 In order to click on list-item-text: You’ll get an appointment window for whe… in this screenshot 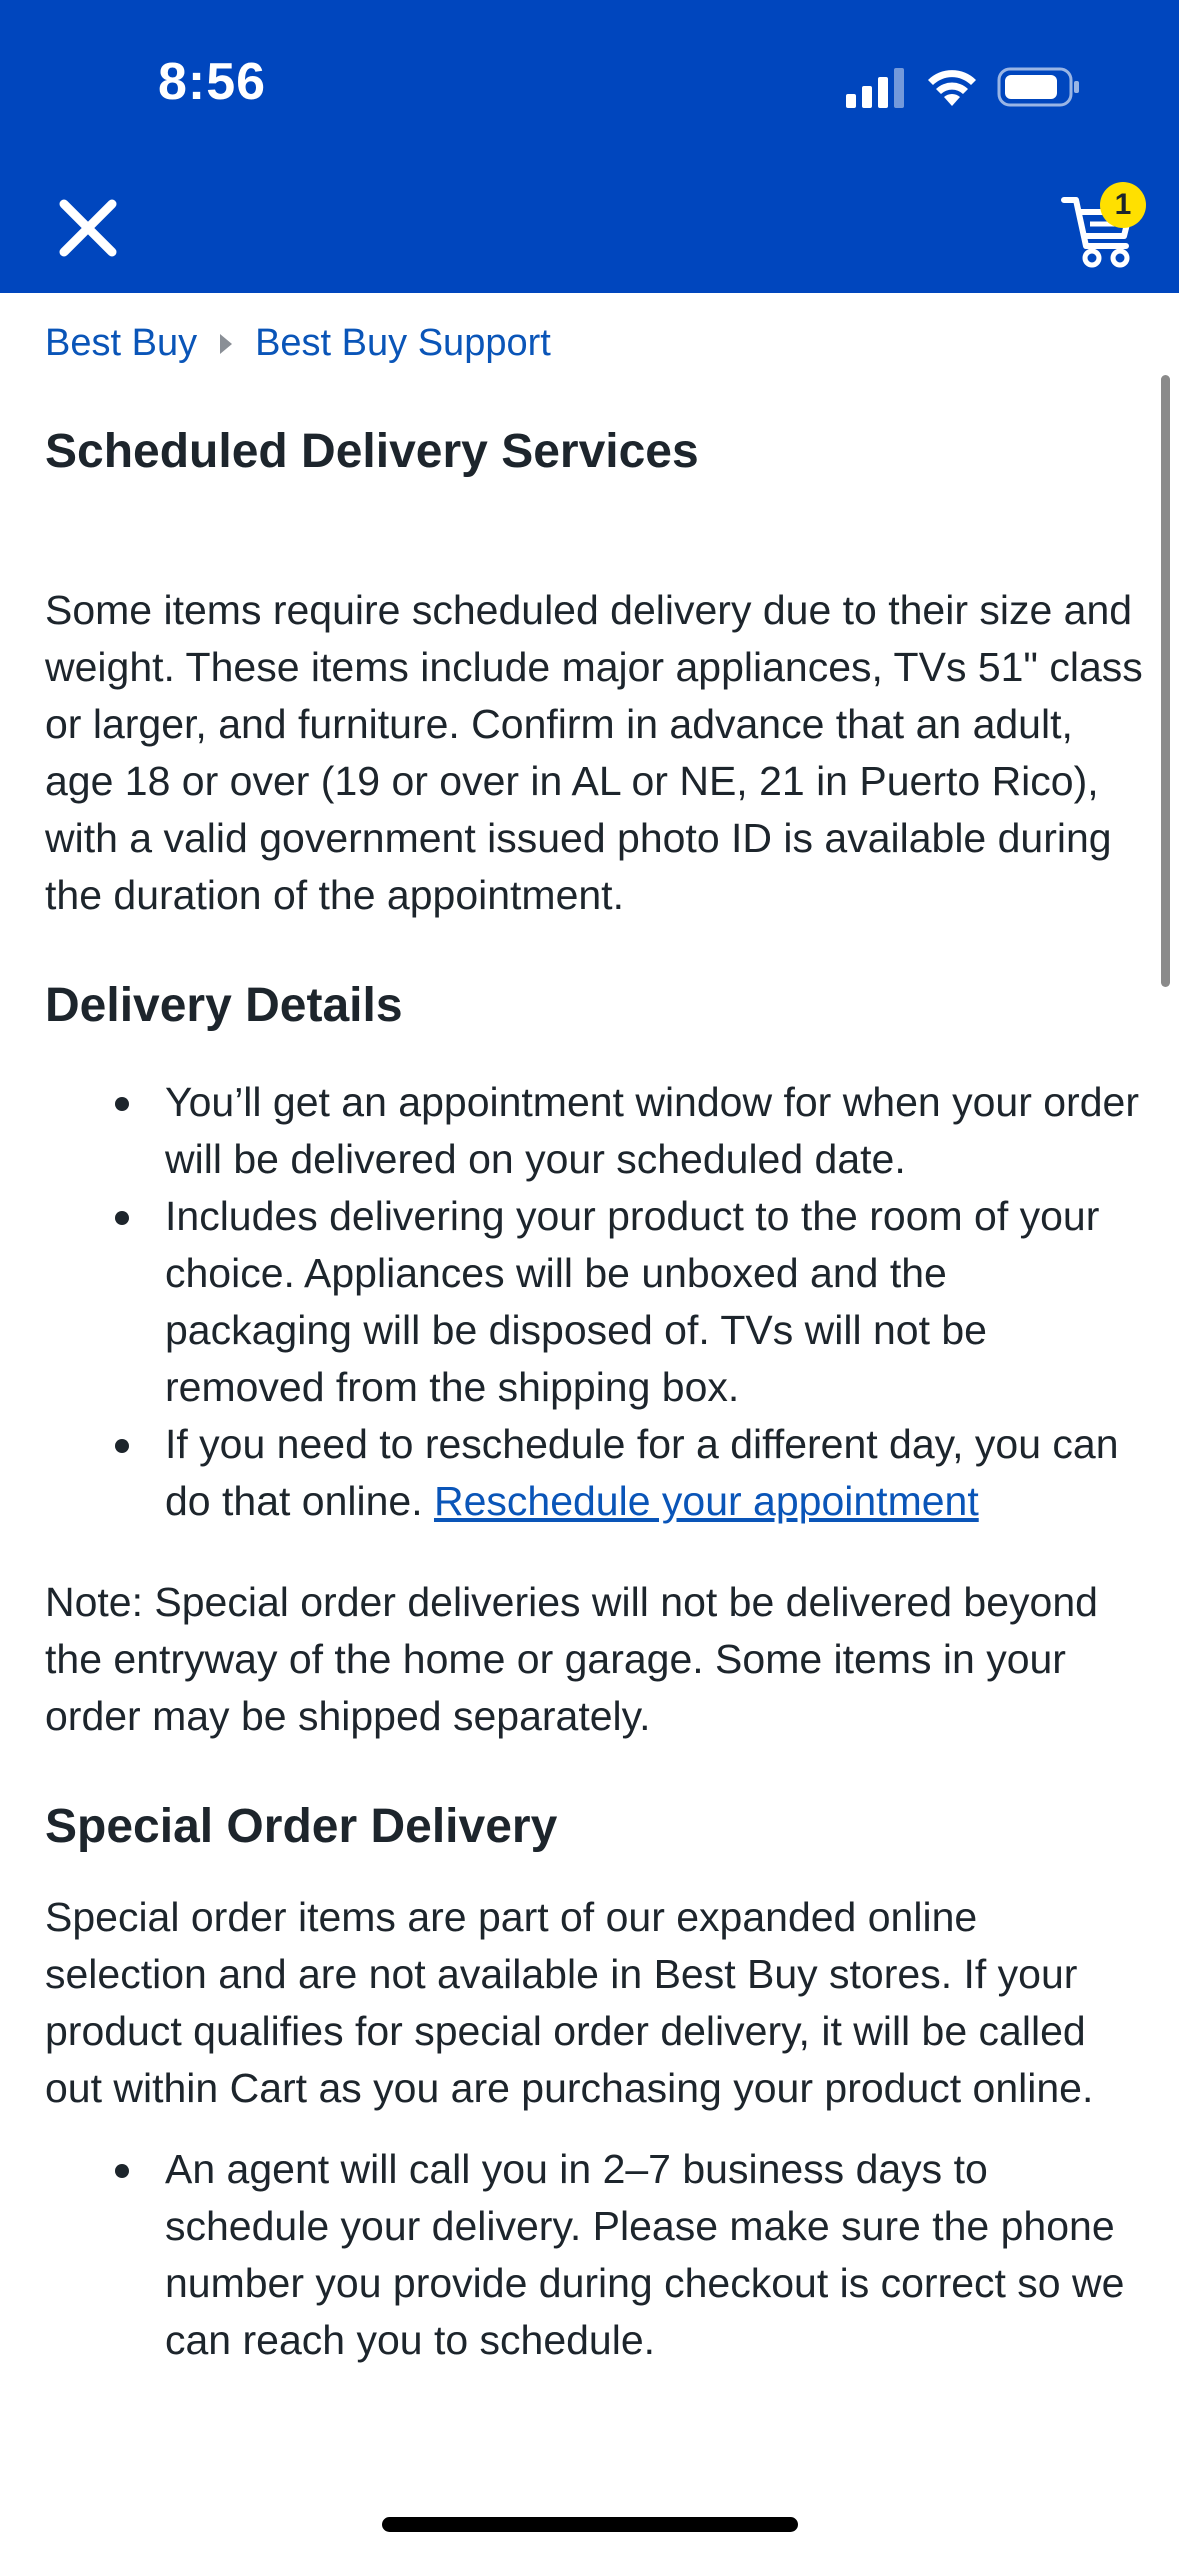, I will do `click(652, 1130)`.